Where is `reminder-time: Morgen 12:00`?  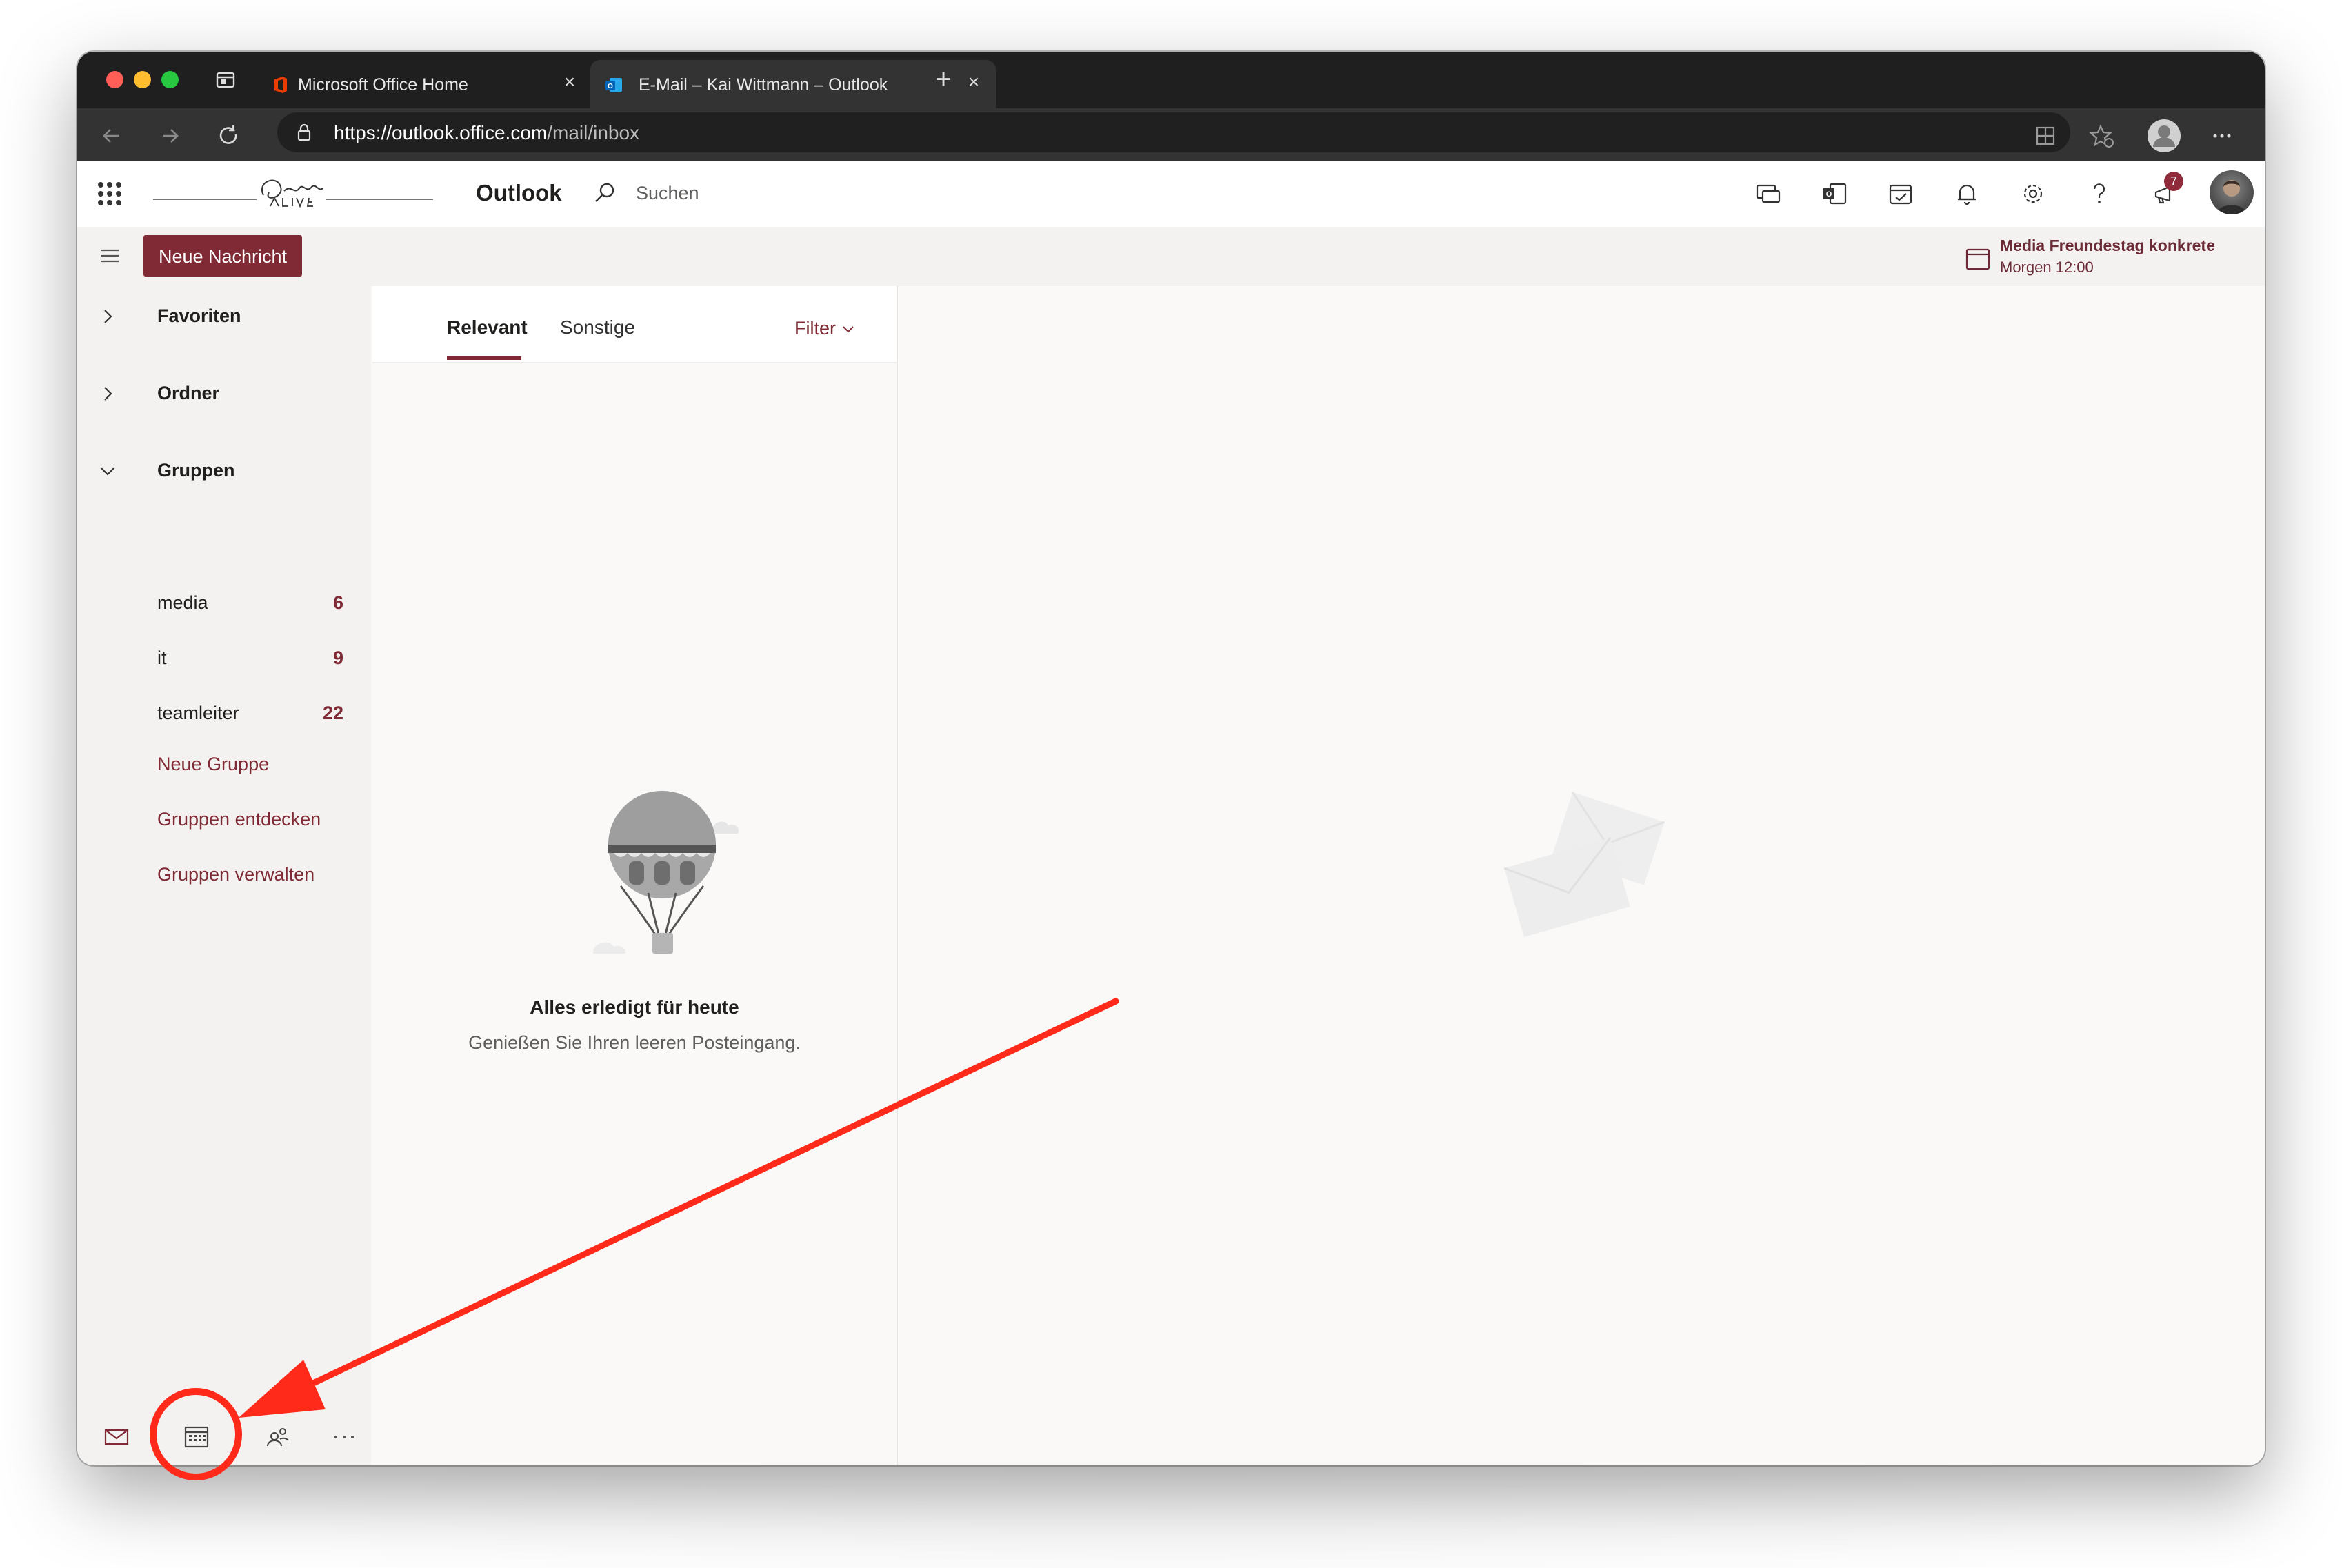
reminder-time: Morgen 12:00 is located at coordinates (2047, 267).